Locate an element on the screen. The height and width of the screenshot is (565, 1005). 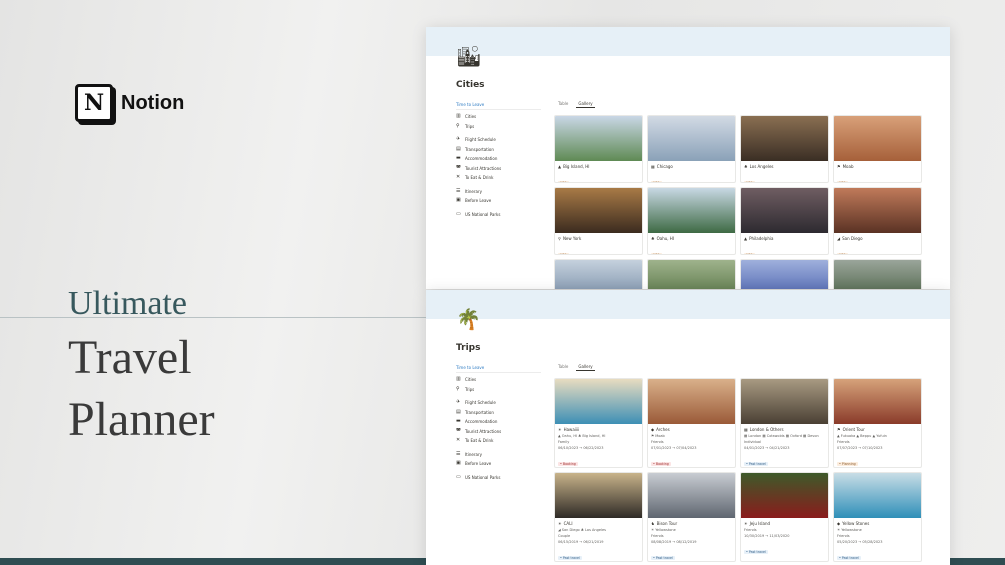
hero-line-travel: Travel is located at coordinates (130, 357).